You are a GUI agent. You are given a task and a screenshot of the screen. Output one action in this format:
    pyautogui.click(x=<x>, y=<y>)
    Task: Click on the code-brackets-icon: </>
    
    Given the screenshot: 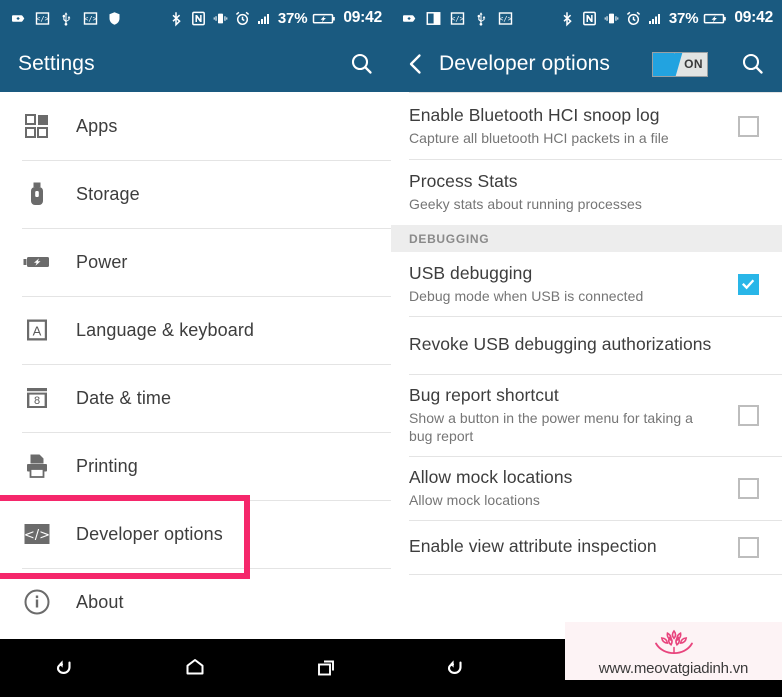 What is the action you would take?
    pyautogui.click(x=37, y=534)
    